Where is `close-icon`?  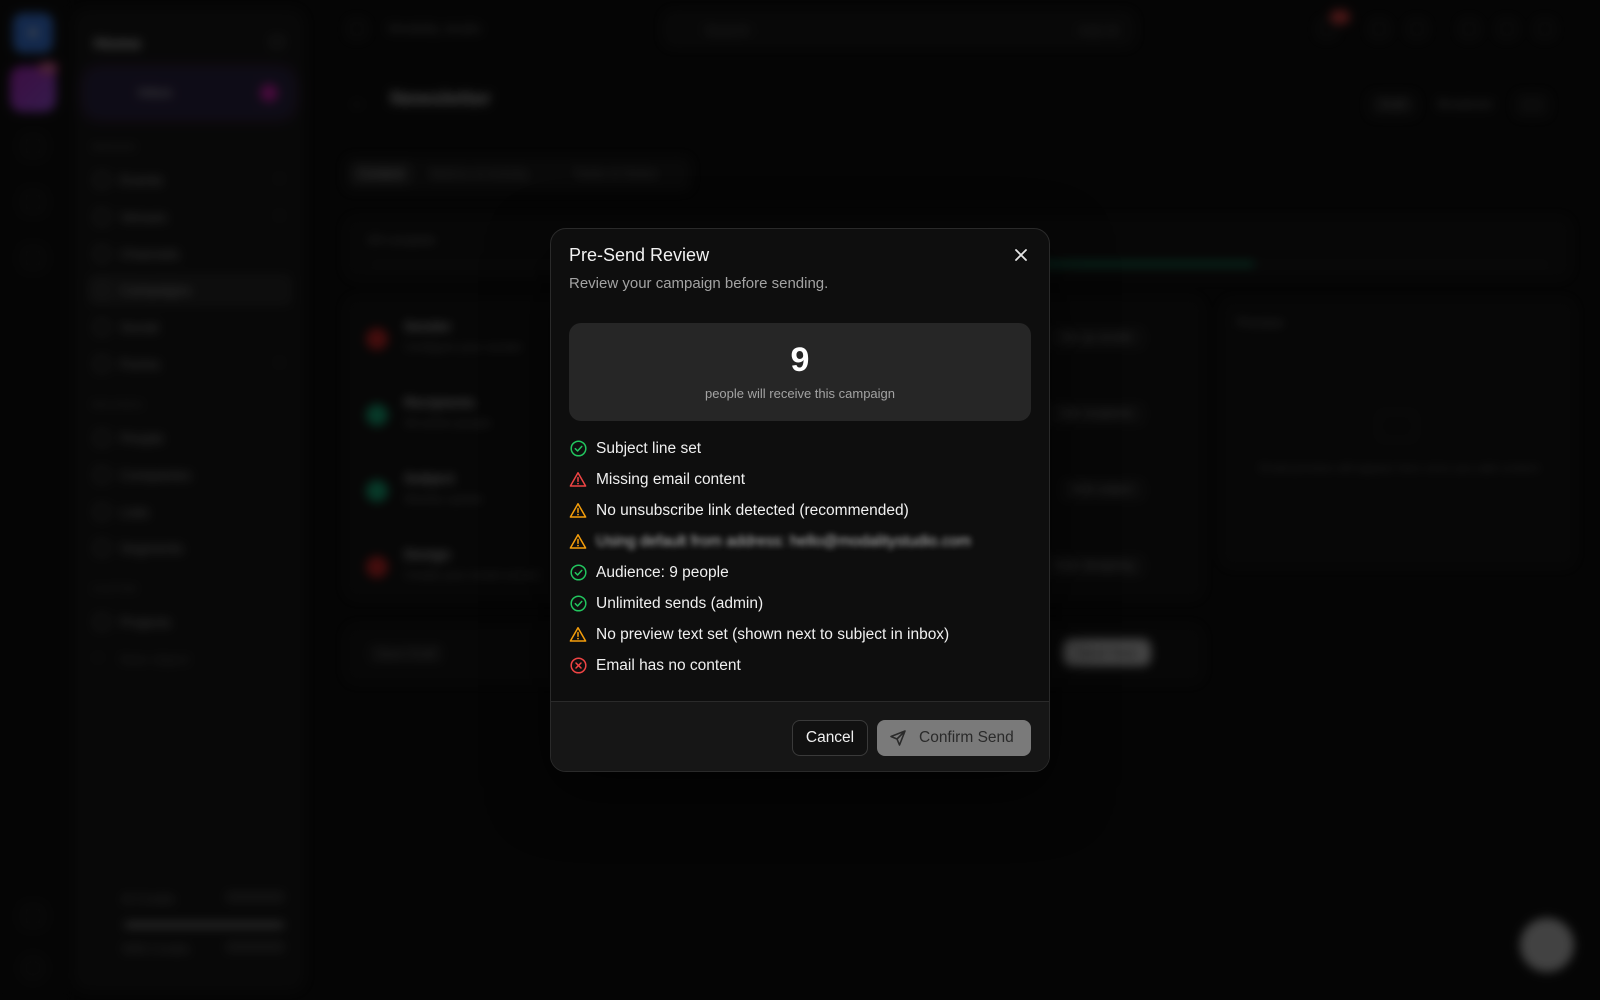
close-icon is located at coordinates (1021, 255).